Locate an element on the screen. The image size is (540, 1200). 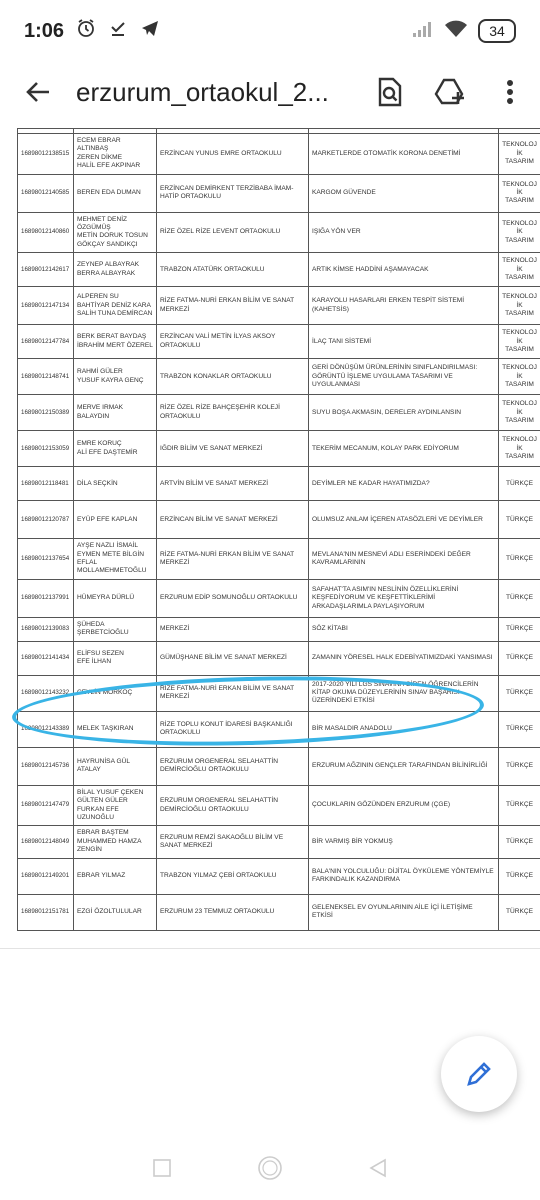
cell-students: BEREN EDA DUMAN is located at coordinates (115, 193).